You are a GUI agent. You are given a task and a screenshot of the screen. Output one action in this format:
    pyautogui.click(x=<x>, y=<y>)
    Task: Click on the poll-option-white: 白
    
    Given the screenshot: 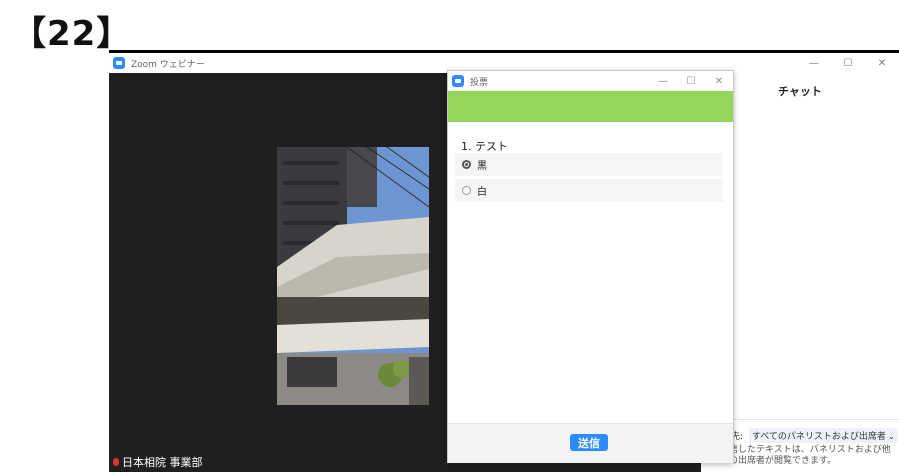 What is the action you would take?
    pyautogui.click(x=589, y=190)
    